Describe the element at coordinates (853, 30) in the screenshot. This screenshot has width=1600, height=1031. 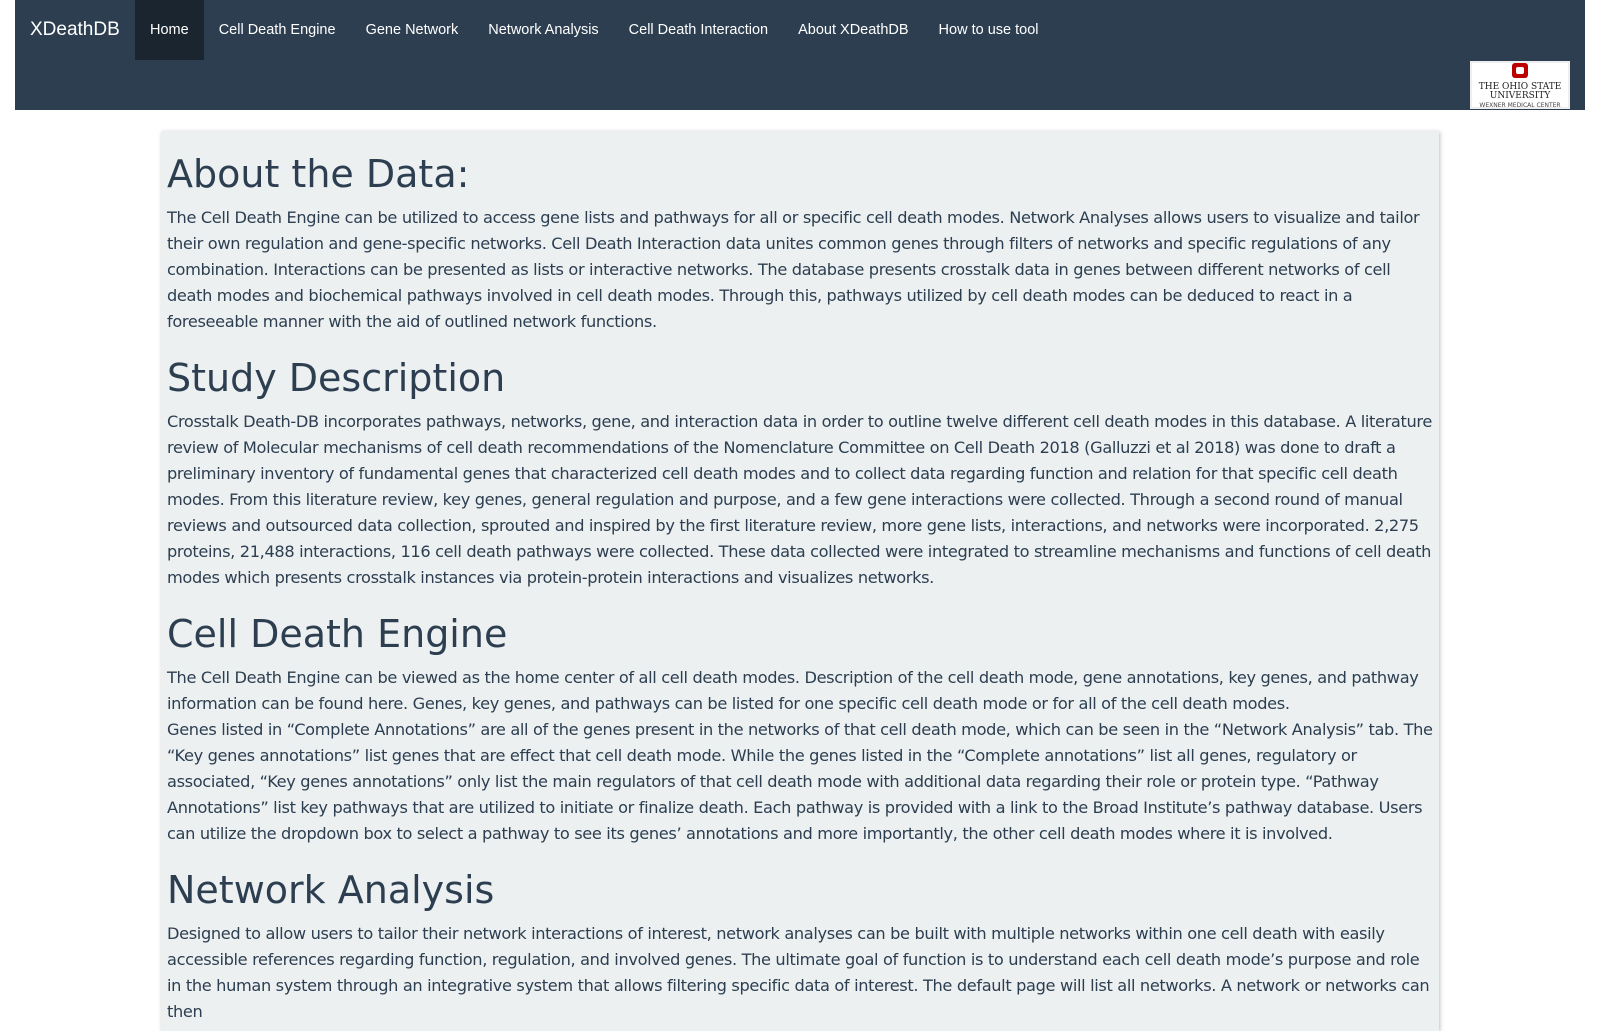
I see `nav-about-xdeathdb: About XDeathDB` at that location.